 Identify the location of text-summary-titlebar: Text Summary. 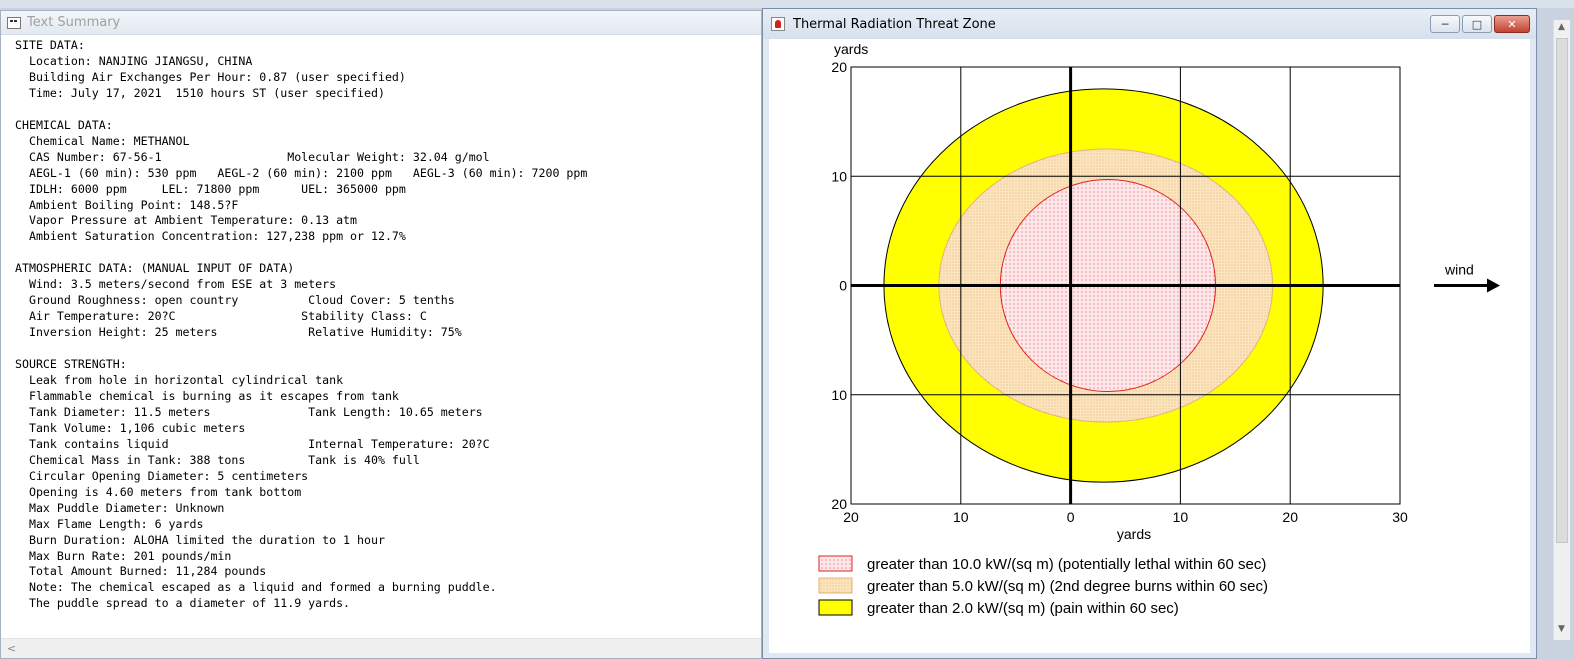
(381, 23).